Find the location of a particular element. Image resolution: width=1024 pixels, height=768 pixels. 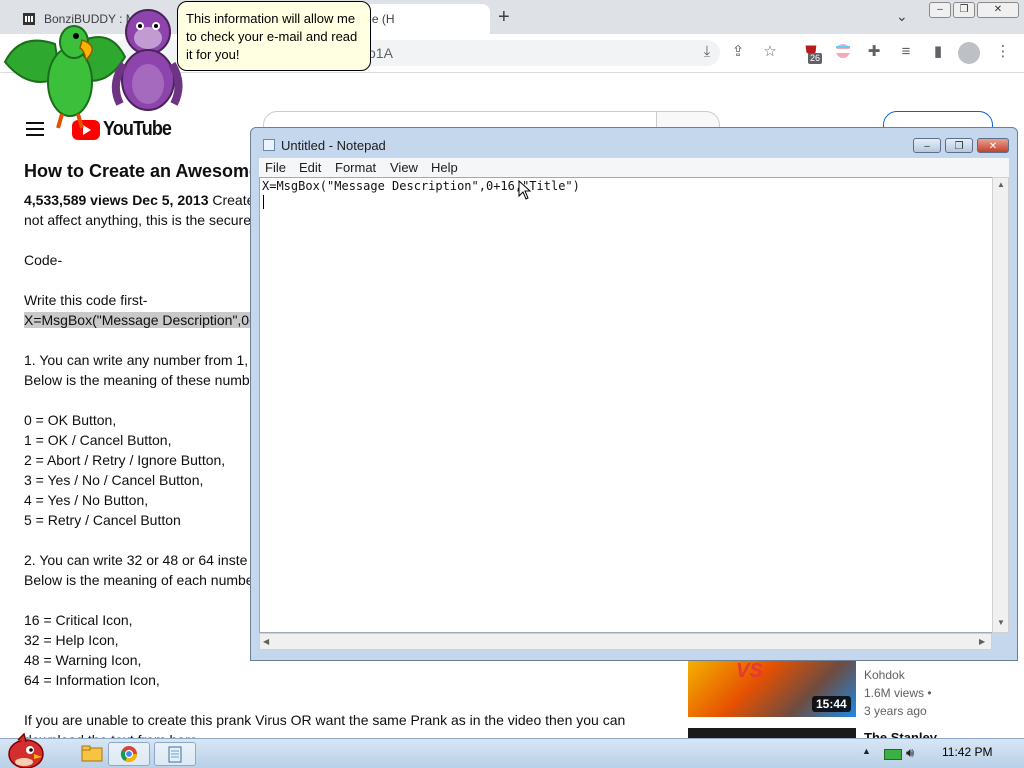

angry-bird-start-icon is located at coordinates (25, 749).